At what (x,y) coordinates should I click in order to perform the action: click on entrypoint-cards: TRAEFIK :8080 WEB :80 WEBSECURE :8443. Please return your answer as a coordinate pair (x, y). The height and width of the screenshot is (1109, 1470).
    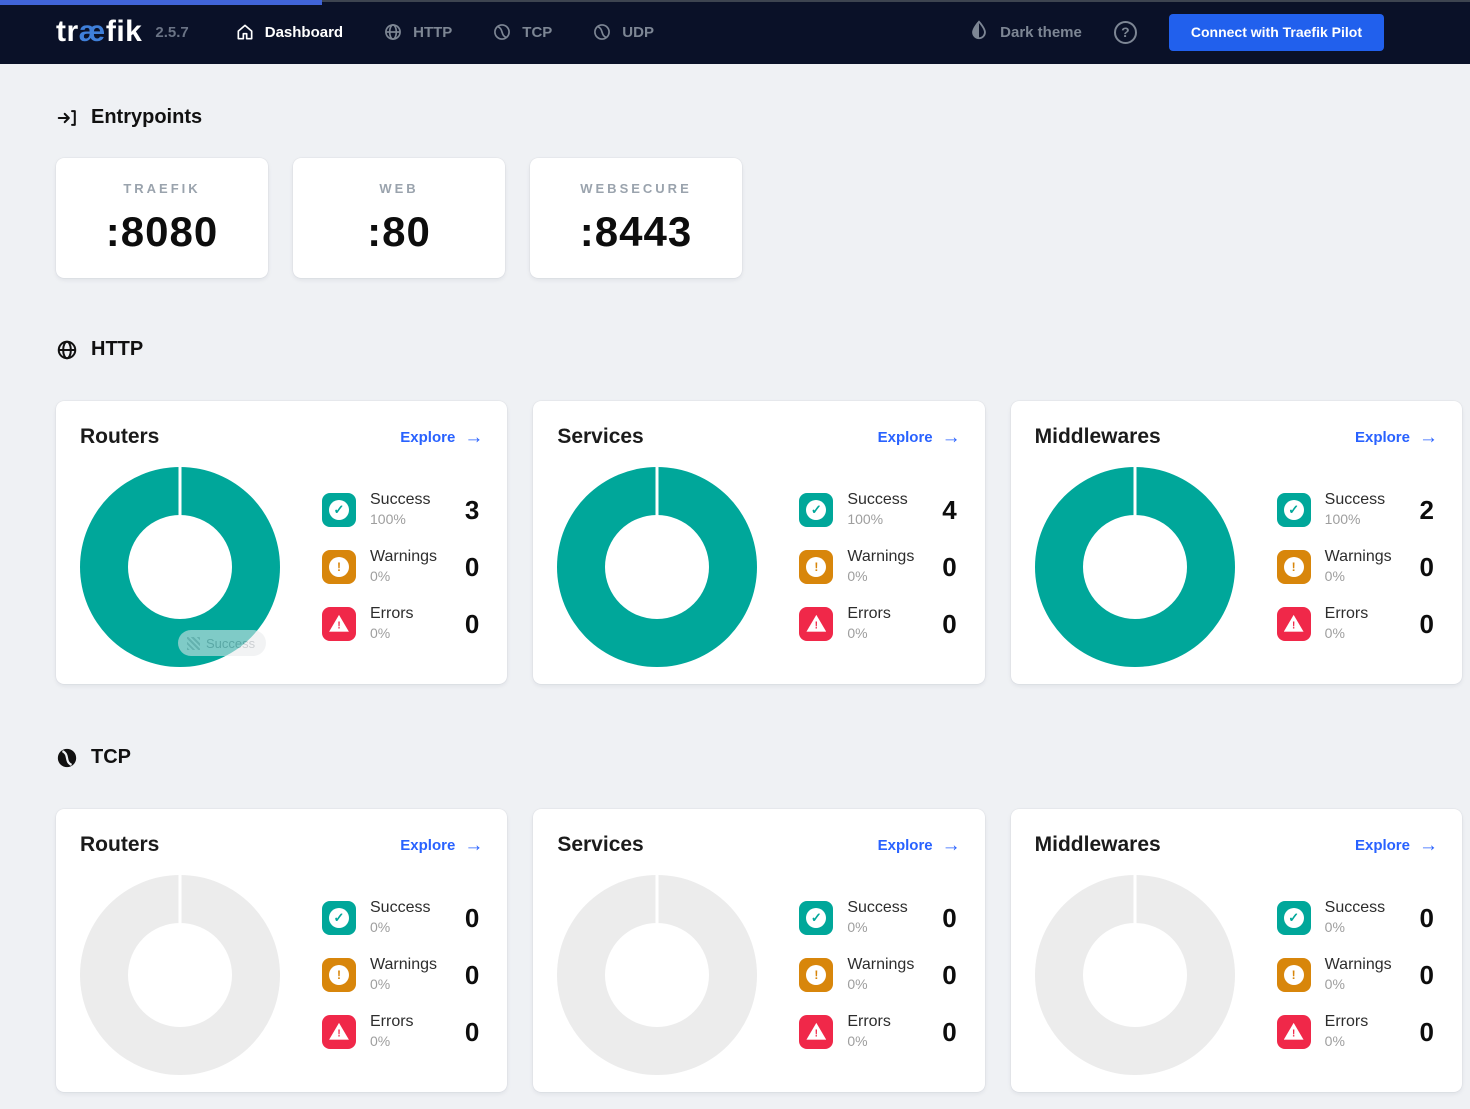
    Looking at the image, I should click on (759, 218).